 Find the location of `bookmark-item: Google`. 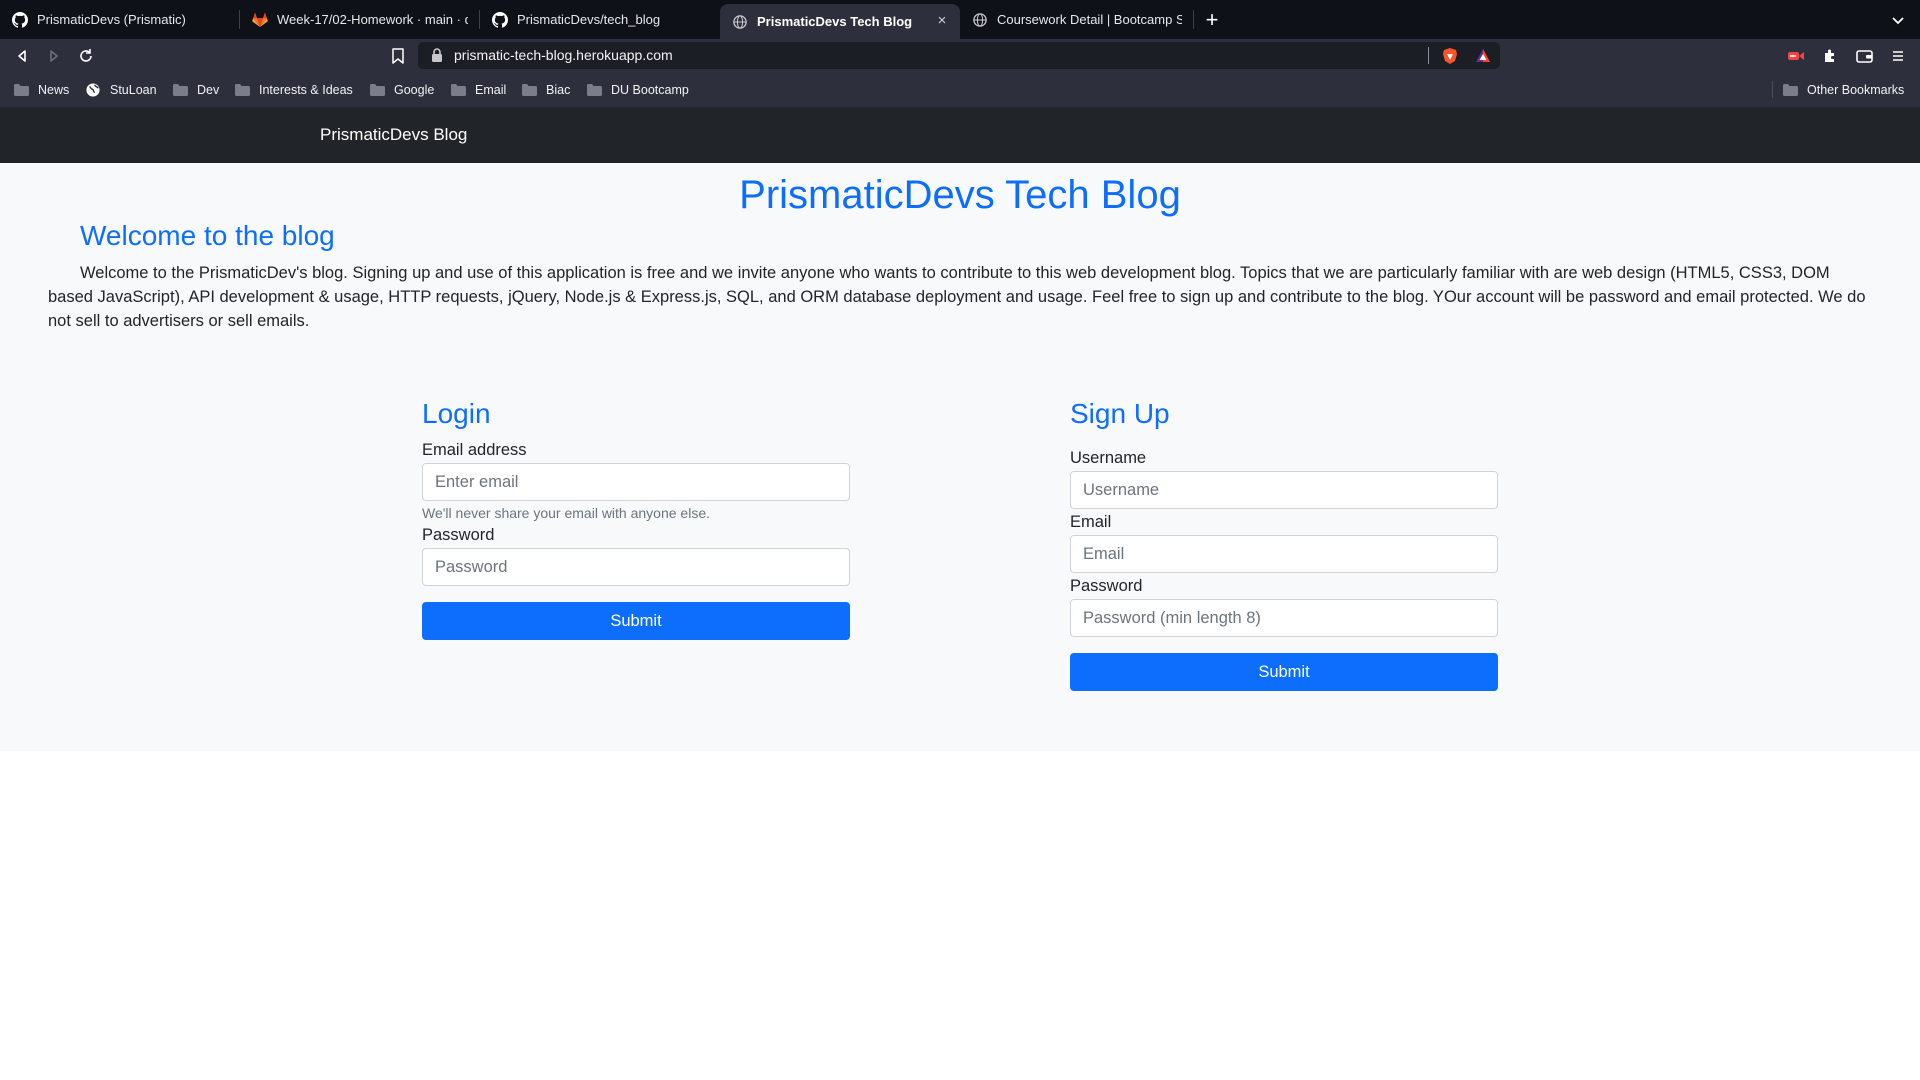

bookmark-item: Google is located at coordinates (402, 90).